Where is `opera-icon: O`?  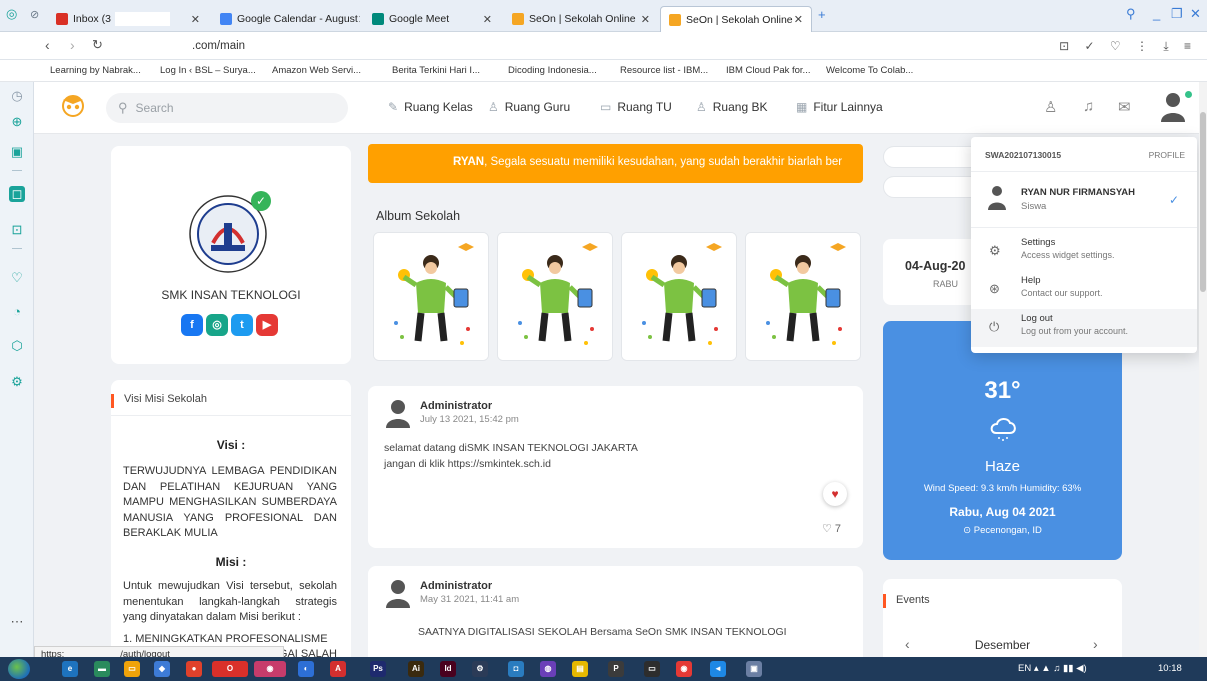
opera-icon: O is located at coordinates (230, 669).